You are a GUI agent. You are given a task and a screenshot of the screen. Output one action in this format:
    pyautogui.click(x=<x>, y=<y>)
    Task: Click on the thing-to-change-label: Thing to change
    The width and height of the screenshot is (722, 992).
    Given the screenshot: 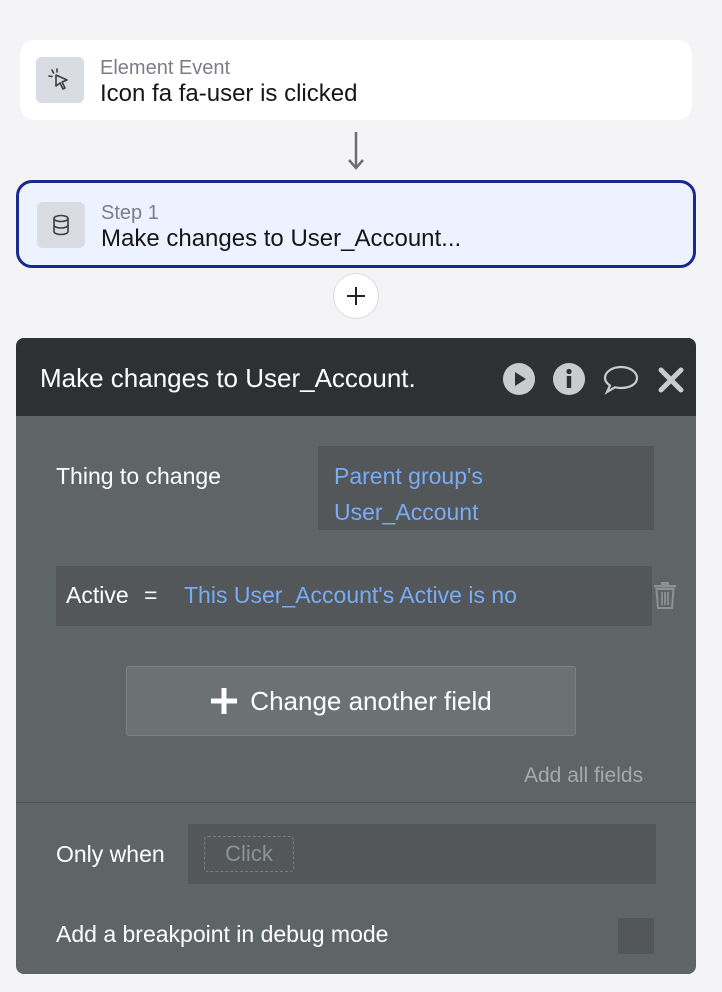 What is the action you would take?
    pyautogui.click(x=138, y=476)
    